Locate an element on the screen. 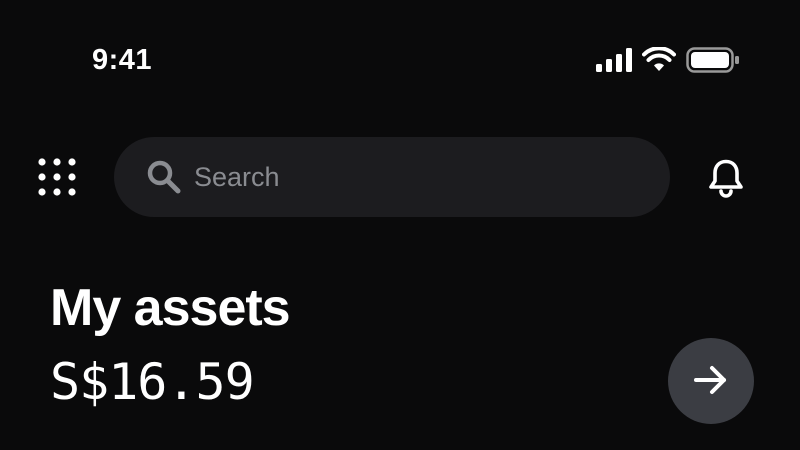 This screenshot has width=800, height=450. bell-icon is located at coordinates (726, 178).